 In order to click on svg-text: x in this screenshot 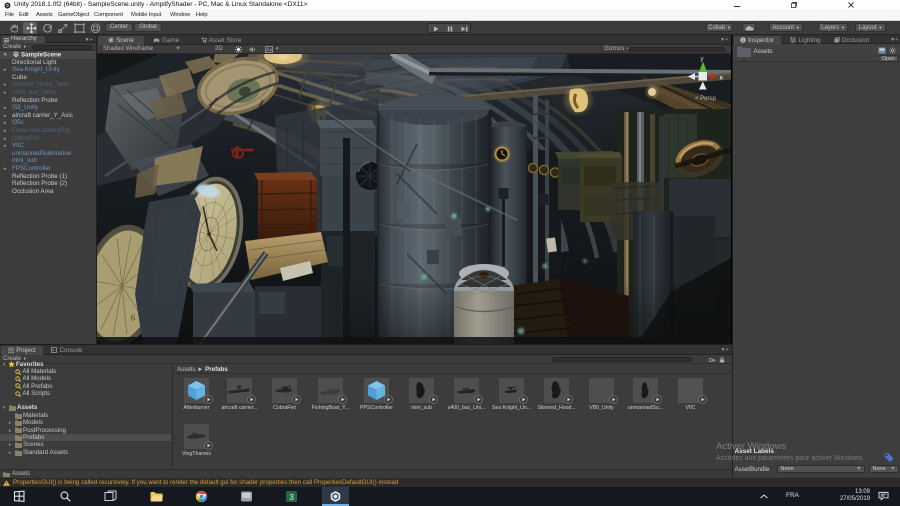, I will do `click(722, 79)`.